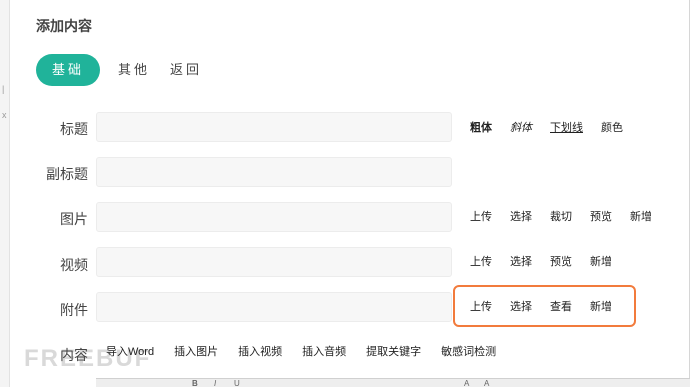 This screenshot has height=387, width=690. I want to click on video-input, so click(274, 262).